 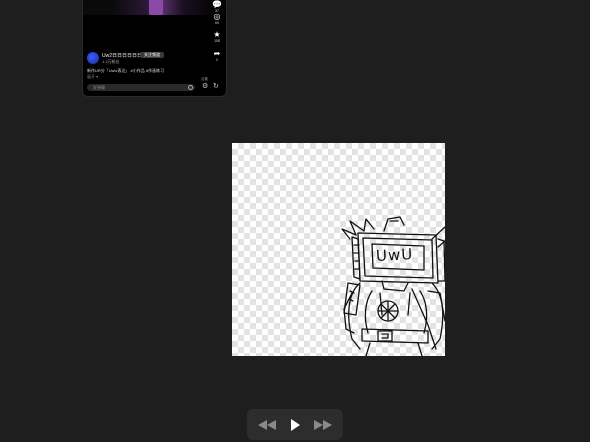 I want to click on comment-placeholder: 发弹幕, so click(x=99, y=87).